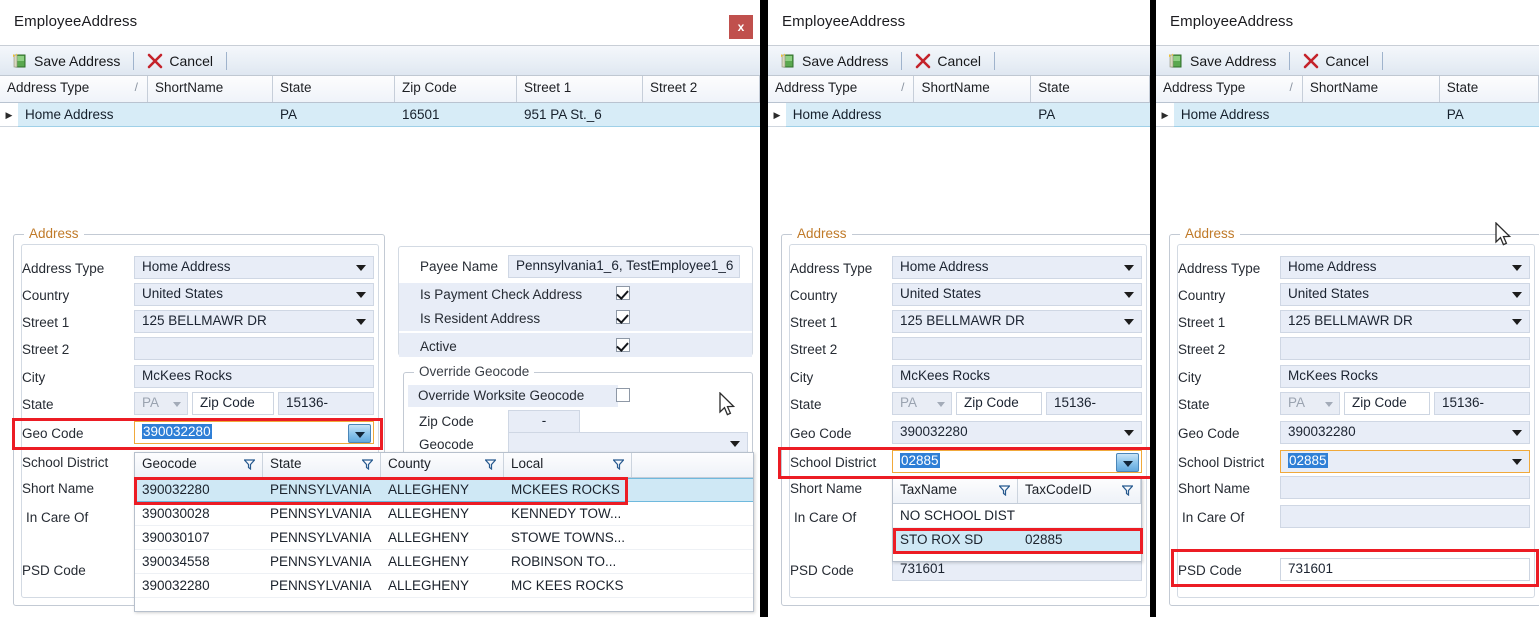  I want to click on zip-code-value: 15136-, so click(1463, 402).